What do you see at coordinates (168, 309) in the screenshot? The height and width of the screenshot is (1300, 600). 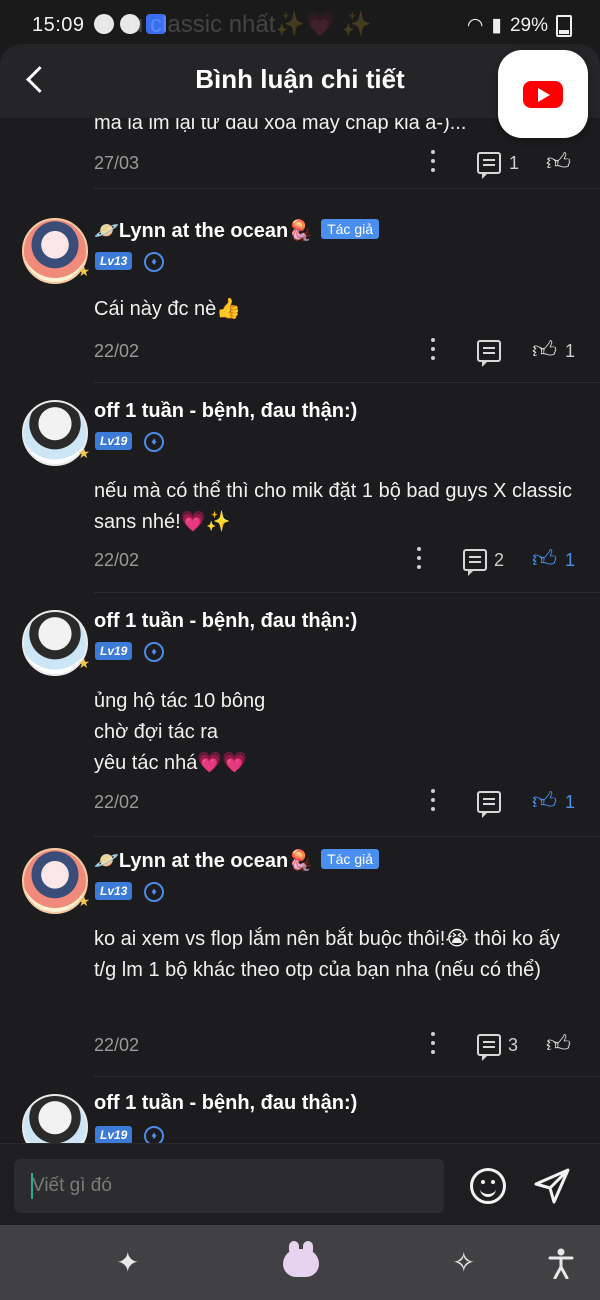 I see `comment-text: Cái này đc nè👍` at bounding box center [168, 309].